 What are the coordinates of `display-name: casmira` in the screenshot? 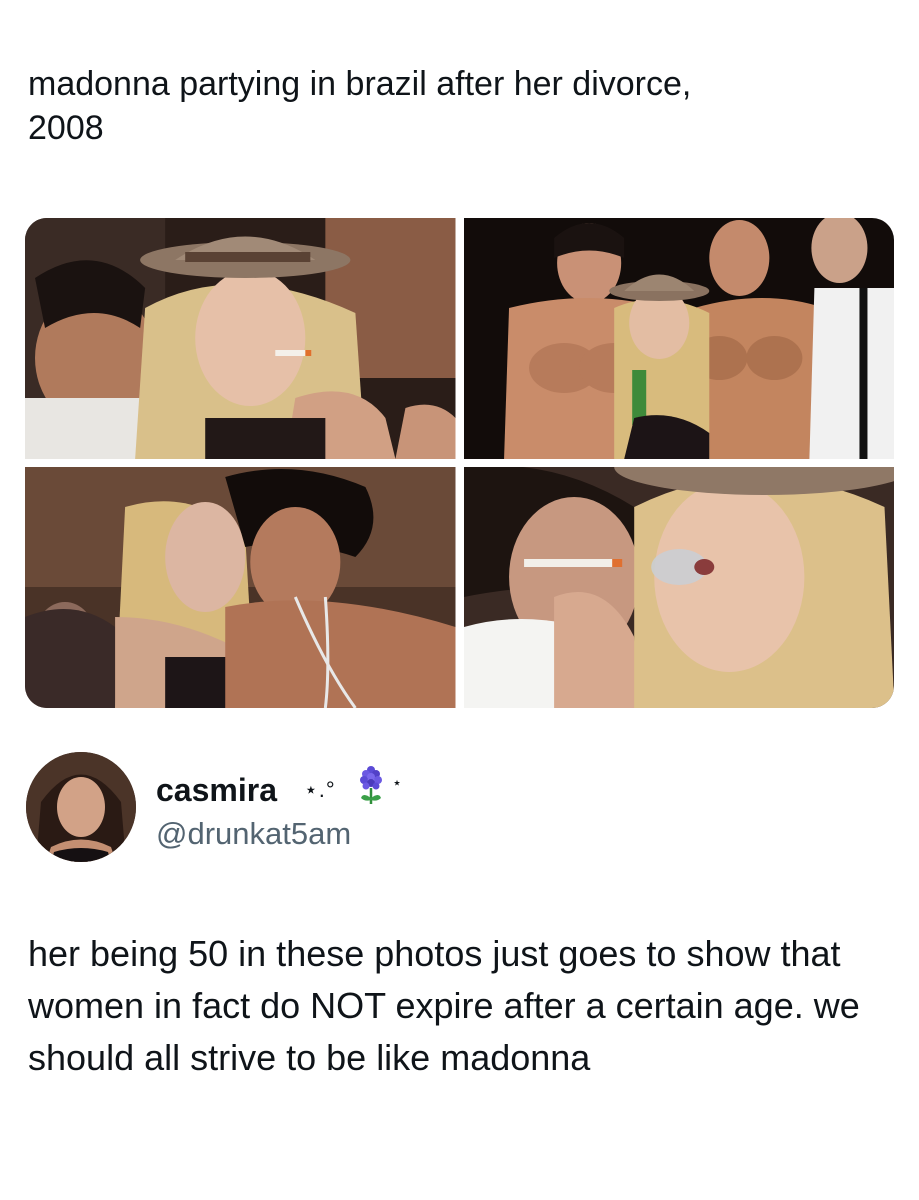 It's located at (216, 790).